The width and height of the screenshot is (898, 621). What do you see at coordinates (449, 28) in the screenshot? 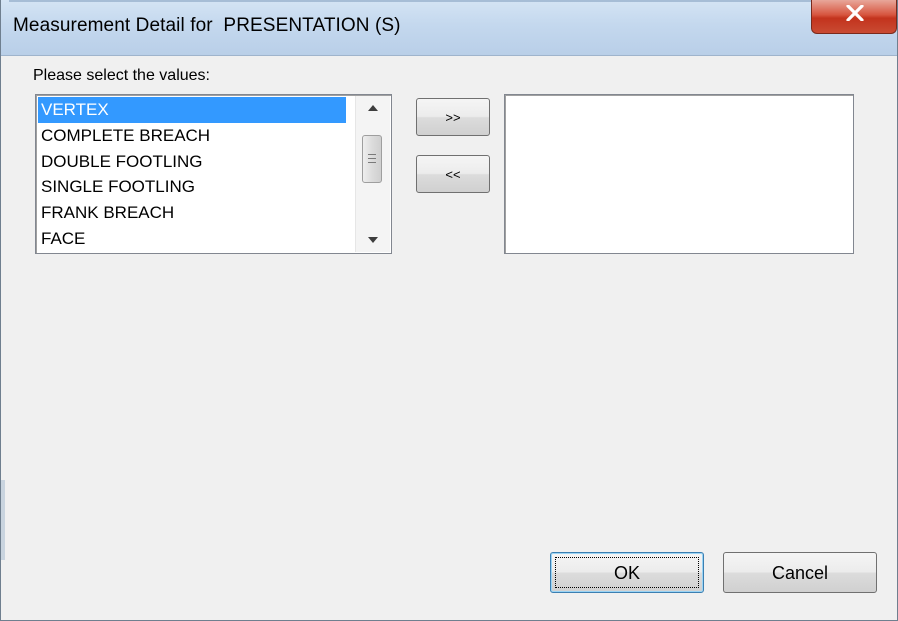
I see `title-bar: Measurement Detail for PRESENTATION (S)` at bounding box center [449, 28].